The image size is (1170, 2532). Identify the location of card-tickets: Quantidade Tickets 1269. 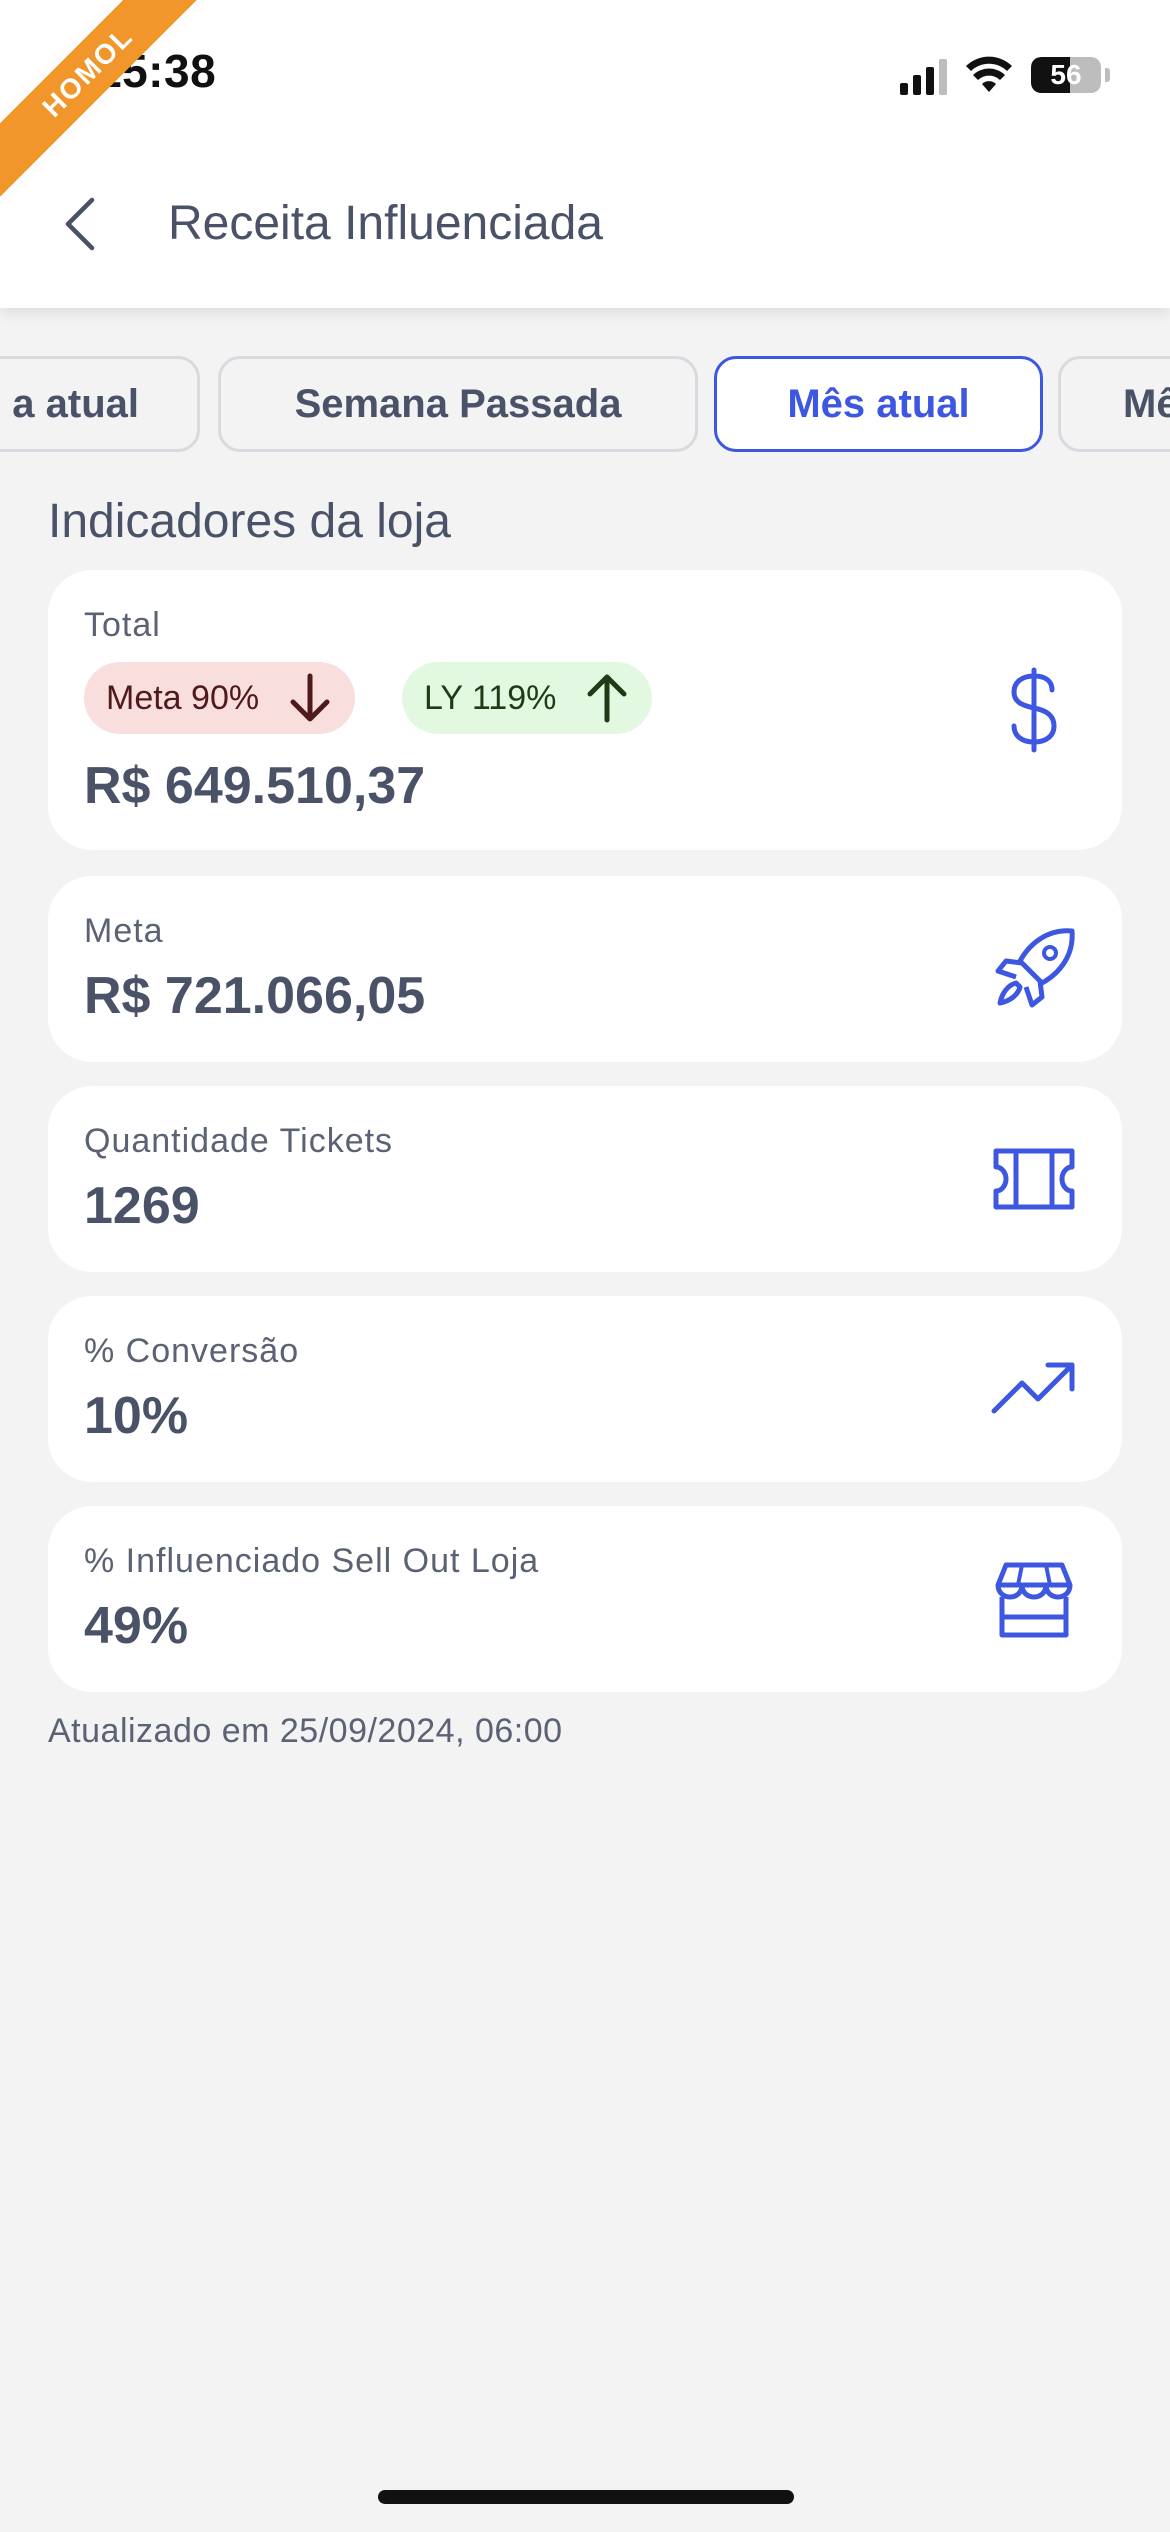
(585, 1179).